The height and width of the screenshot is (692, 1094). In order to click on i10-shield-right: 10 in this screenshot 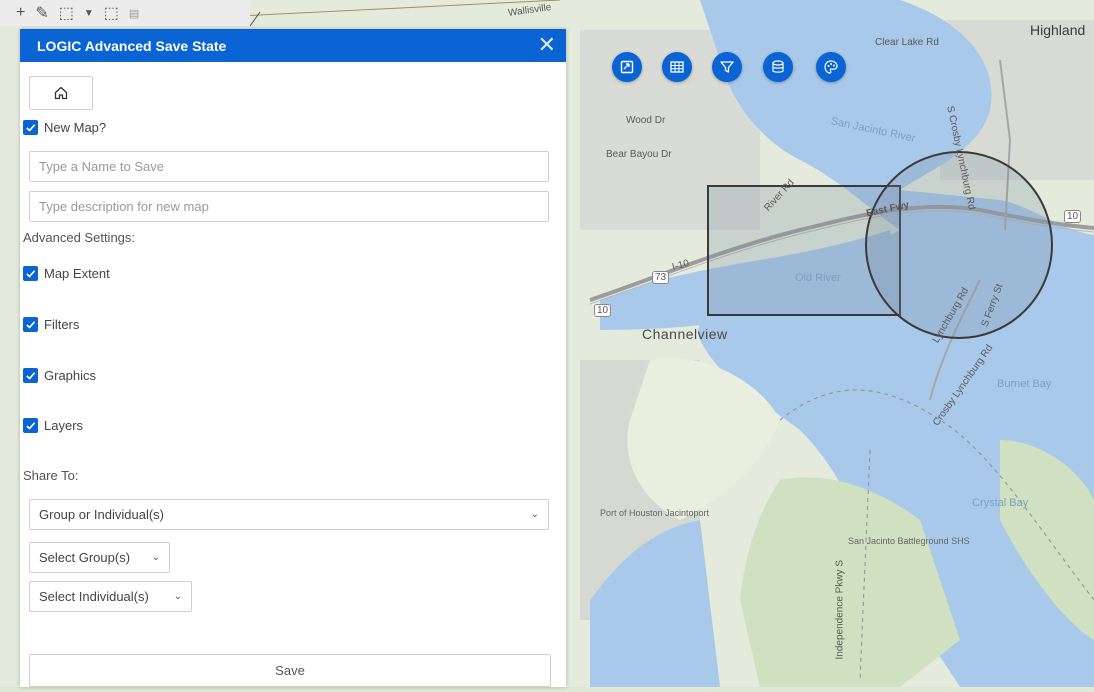, I will do `click(1073, 216)`.